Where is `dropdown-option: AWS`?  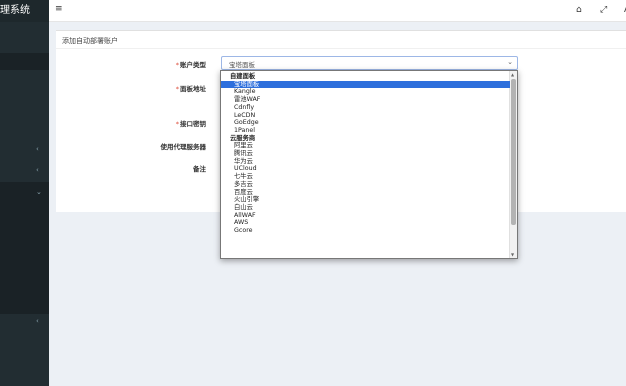 dropdown-option: AWS is located at coordinates (365, 223).